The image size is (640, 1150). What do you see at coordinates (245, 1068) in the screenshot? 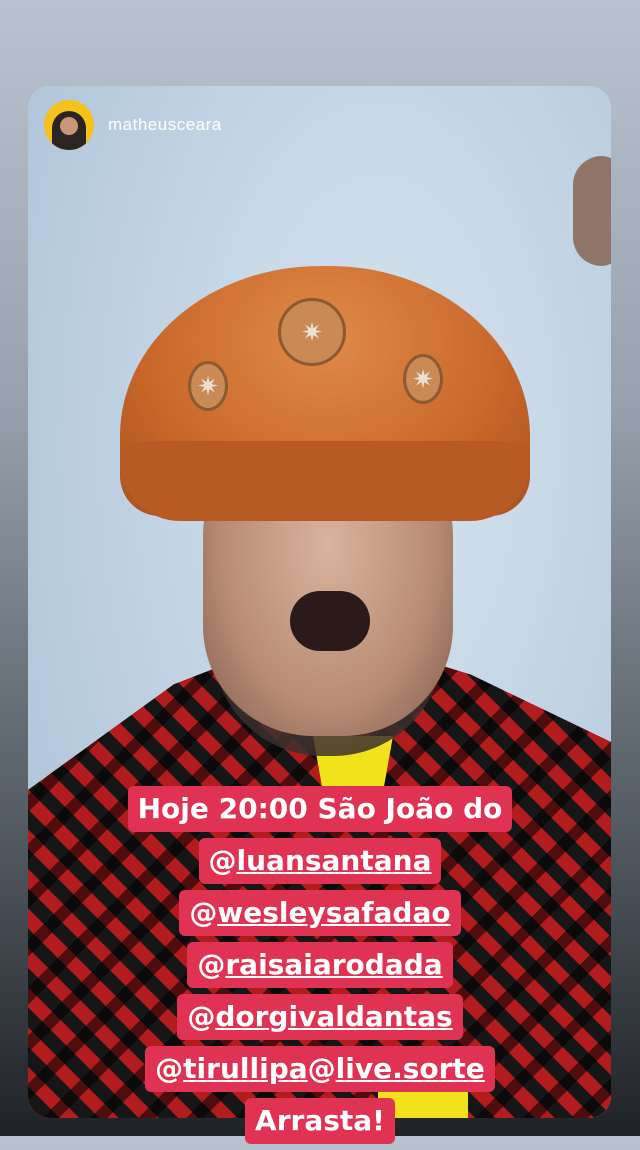
I see `mention-tirullipa: tirullipa` at bounding box center [245, 1068].